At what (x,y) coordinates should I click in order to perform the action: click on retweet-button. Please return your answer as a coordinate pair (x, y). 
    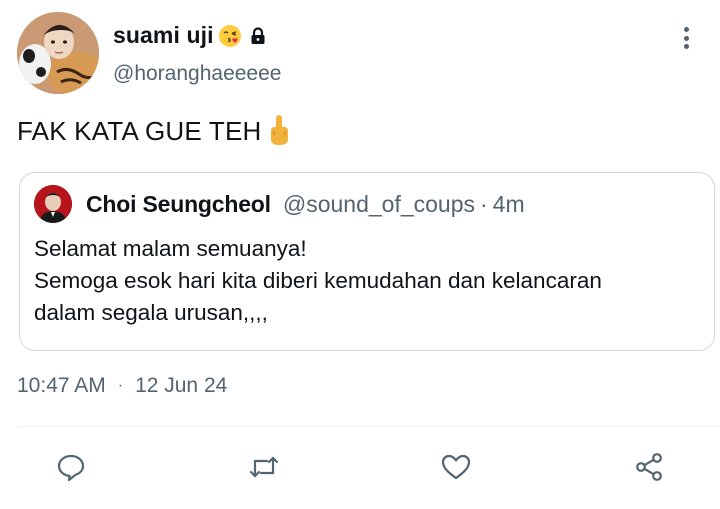
    Looking at the image, I should click on (264, 467).